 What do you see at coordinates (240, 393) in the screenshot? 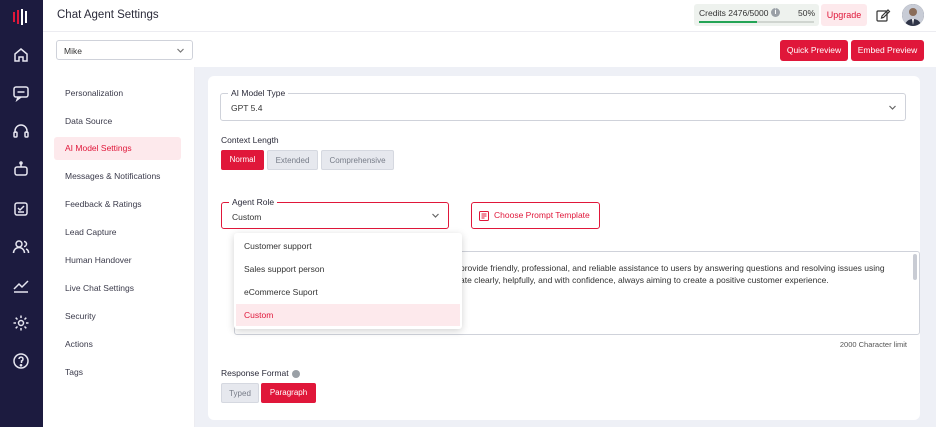
I see `response-typed-option: Typed` at bounding box center [240, 393].